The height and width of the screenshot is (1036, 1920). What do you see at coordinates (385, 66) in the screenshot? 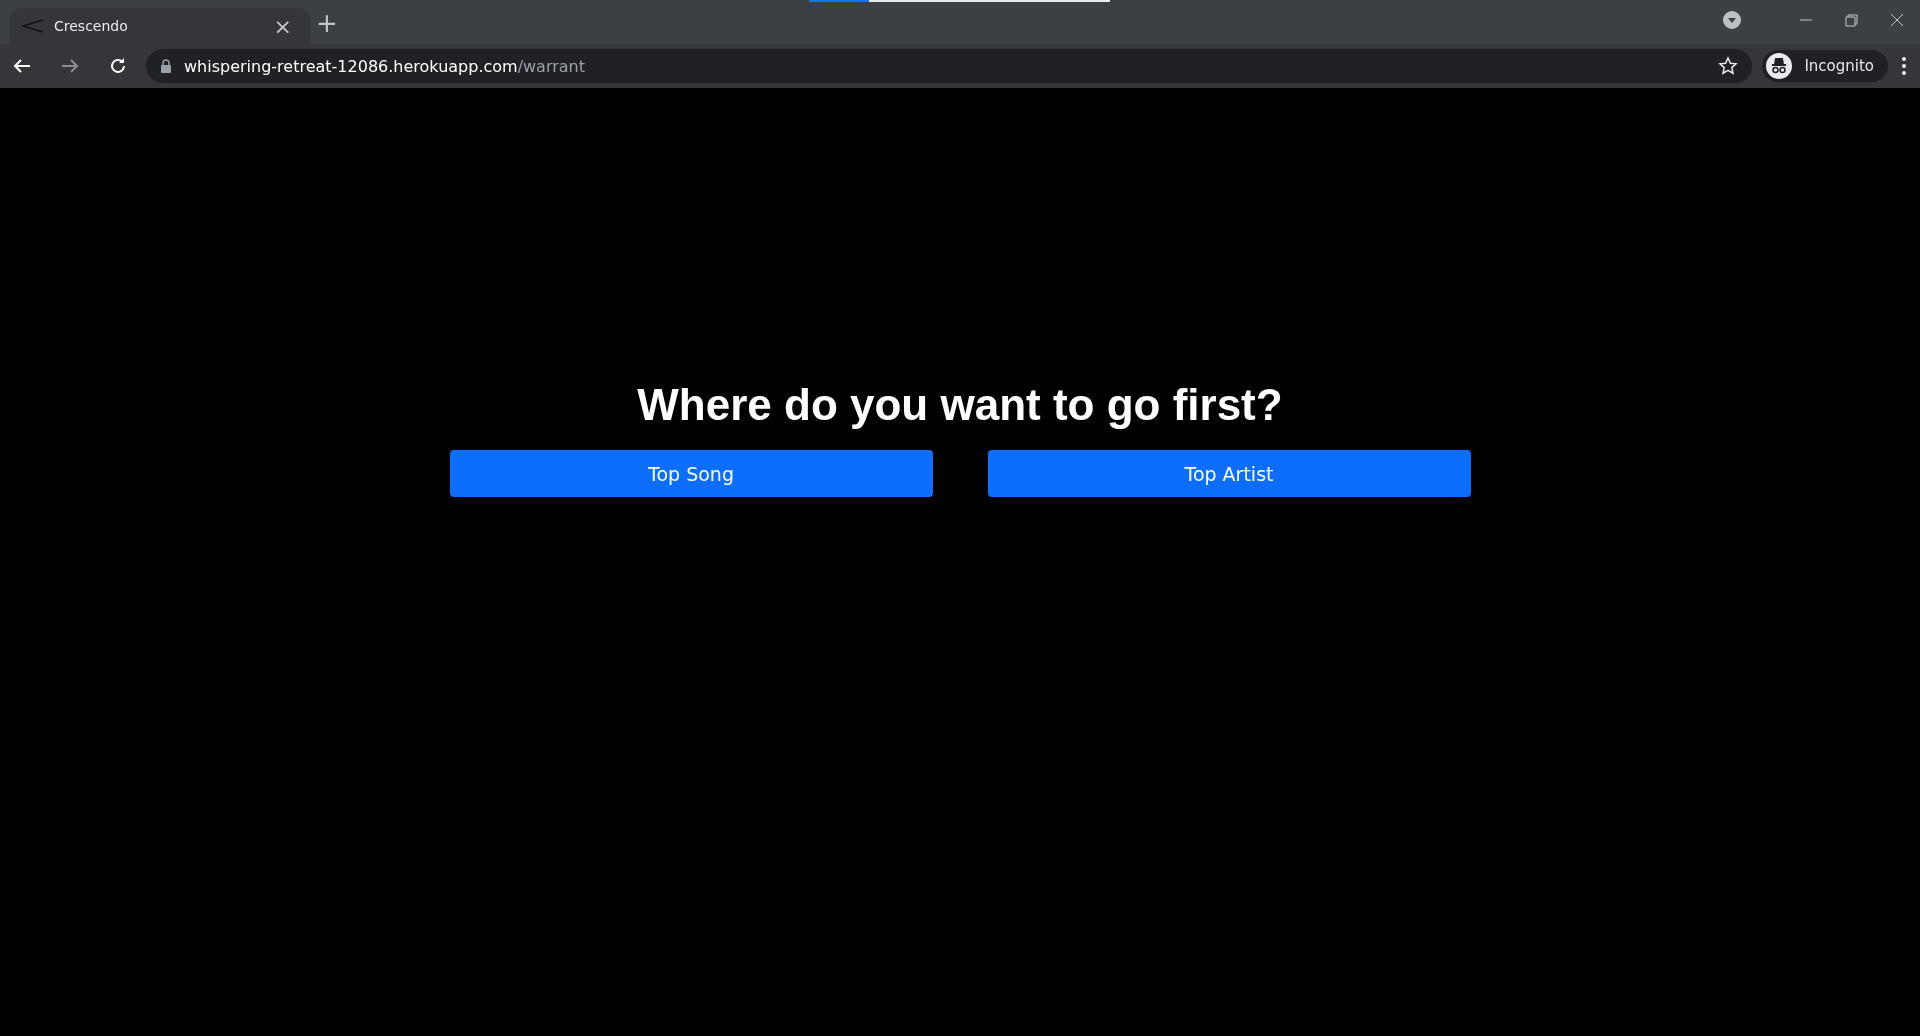
I see `url-text: whispering-retreat-12086.herokuapp.com/warrant` at bounding box center [385, 66].